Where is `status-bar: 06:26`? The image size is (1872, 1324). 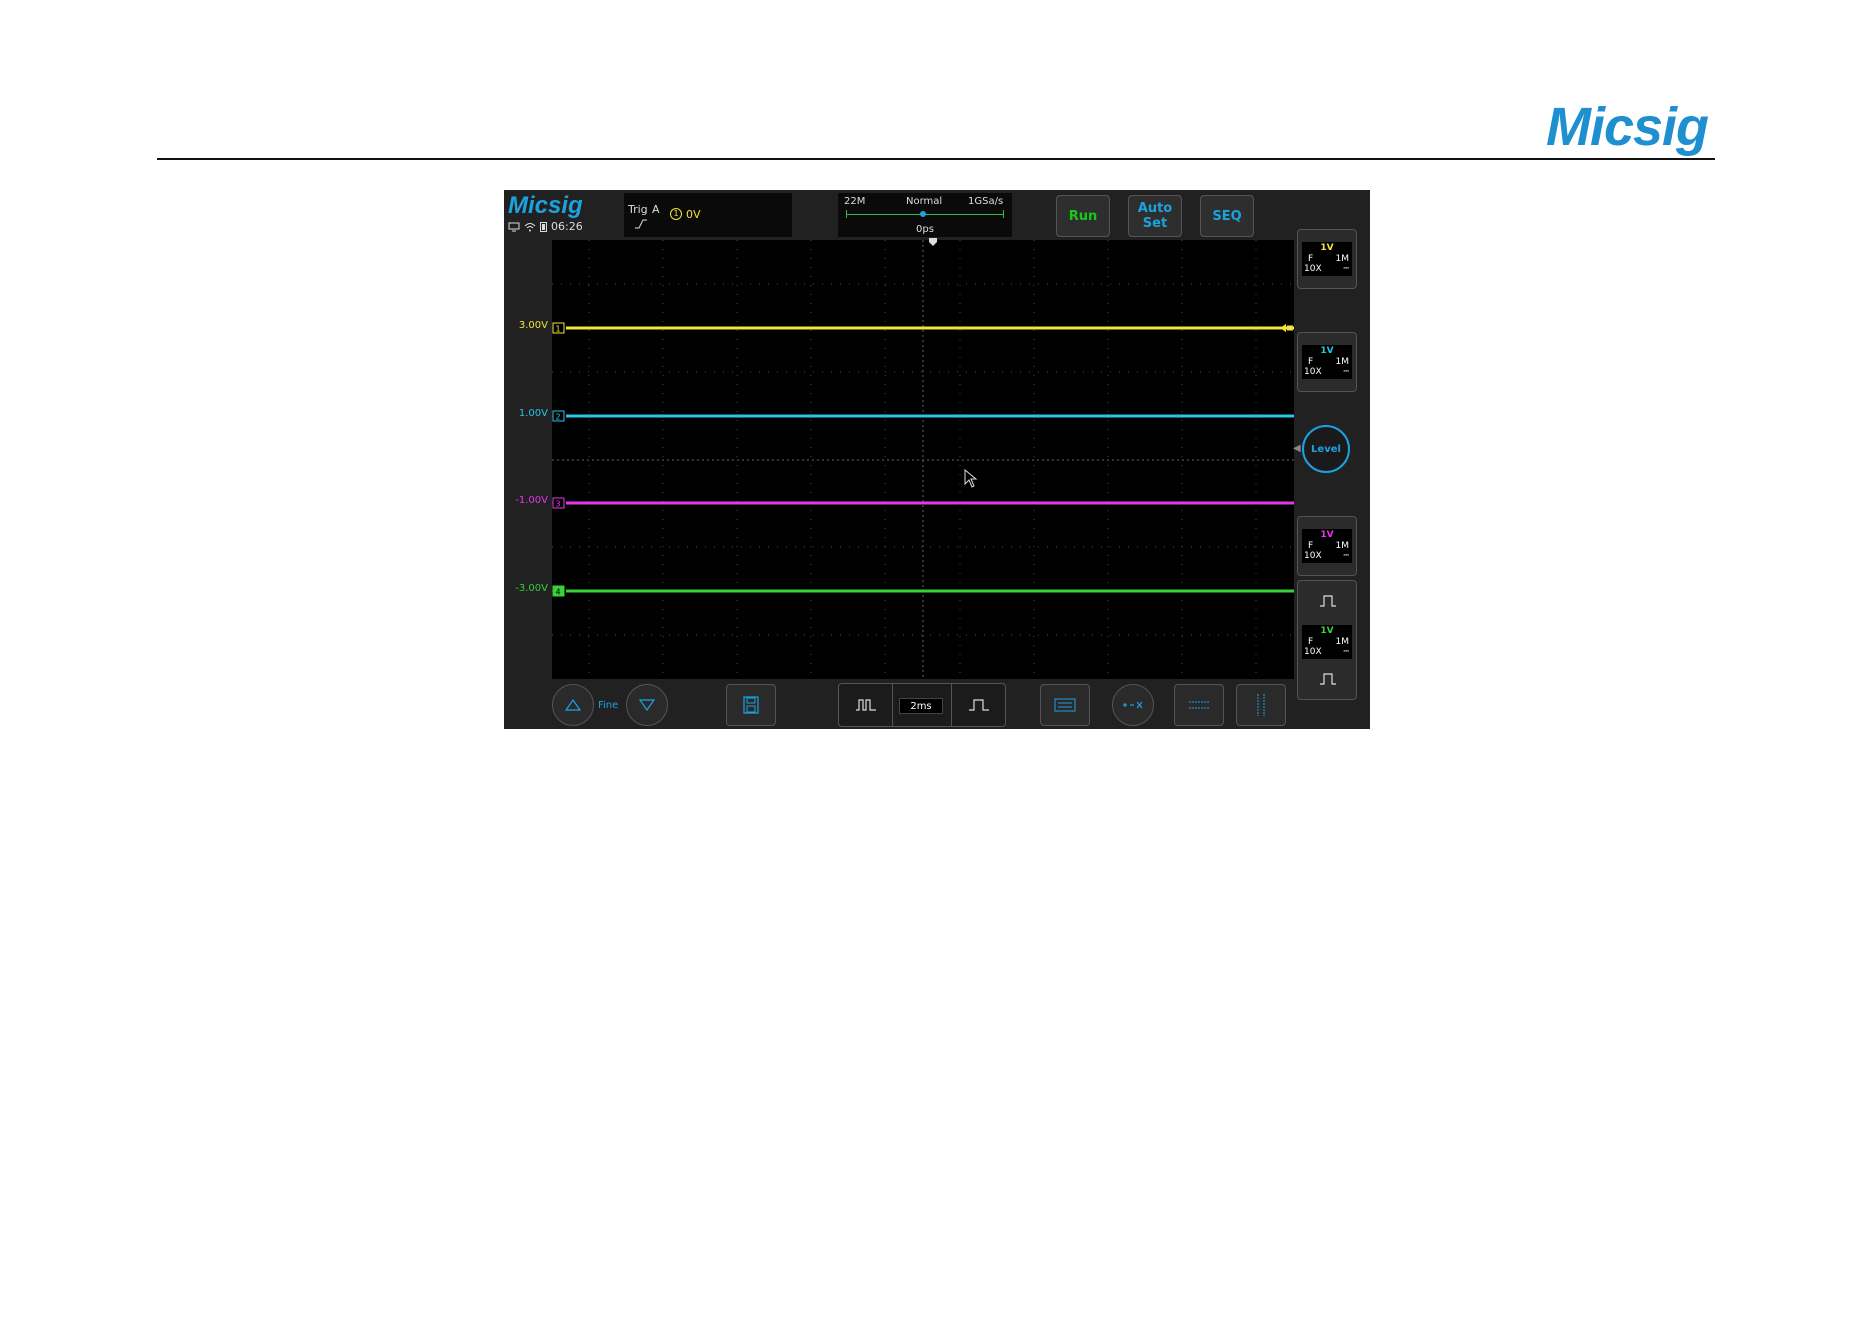
status-bar: 06:26 is located at coordinates (545, 226).